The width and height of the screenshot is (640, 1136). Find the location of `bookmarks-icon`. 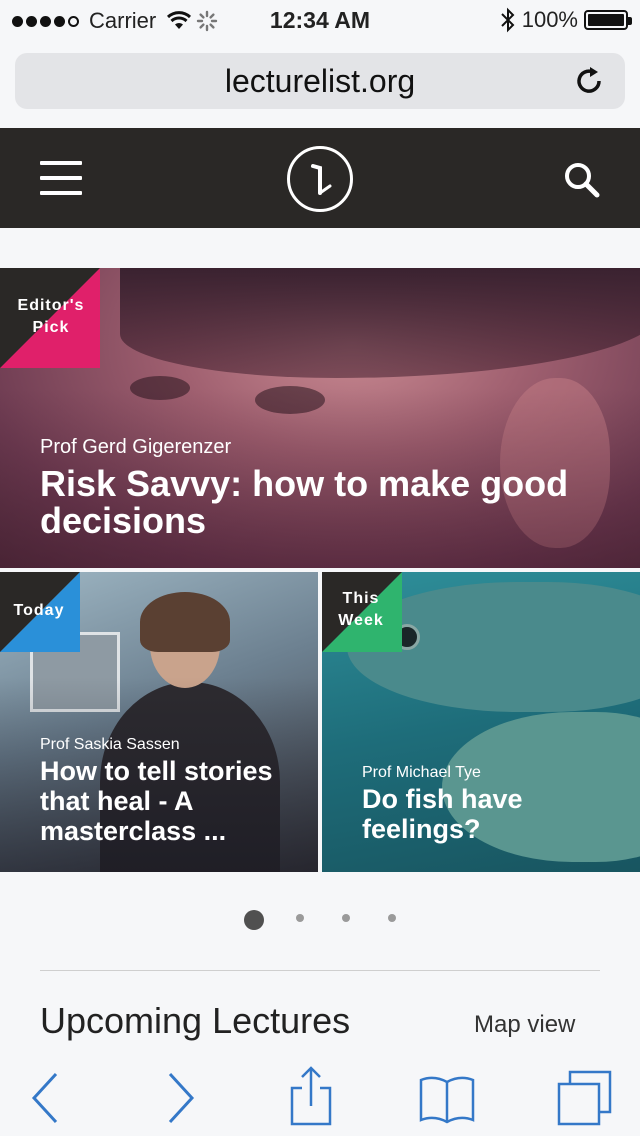

bookmarks-icon is located at coordinates (447, 1095).